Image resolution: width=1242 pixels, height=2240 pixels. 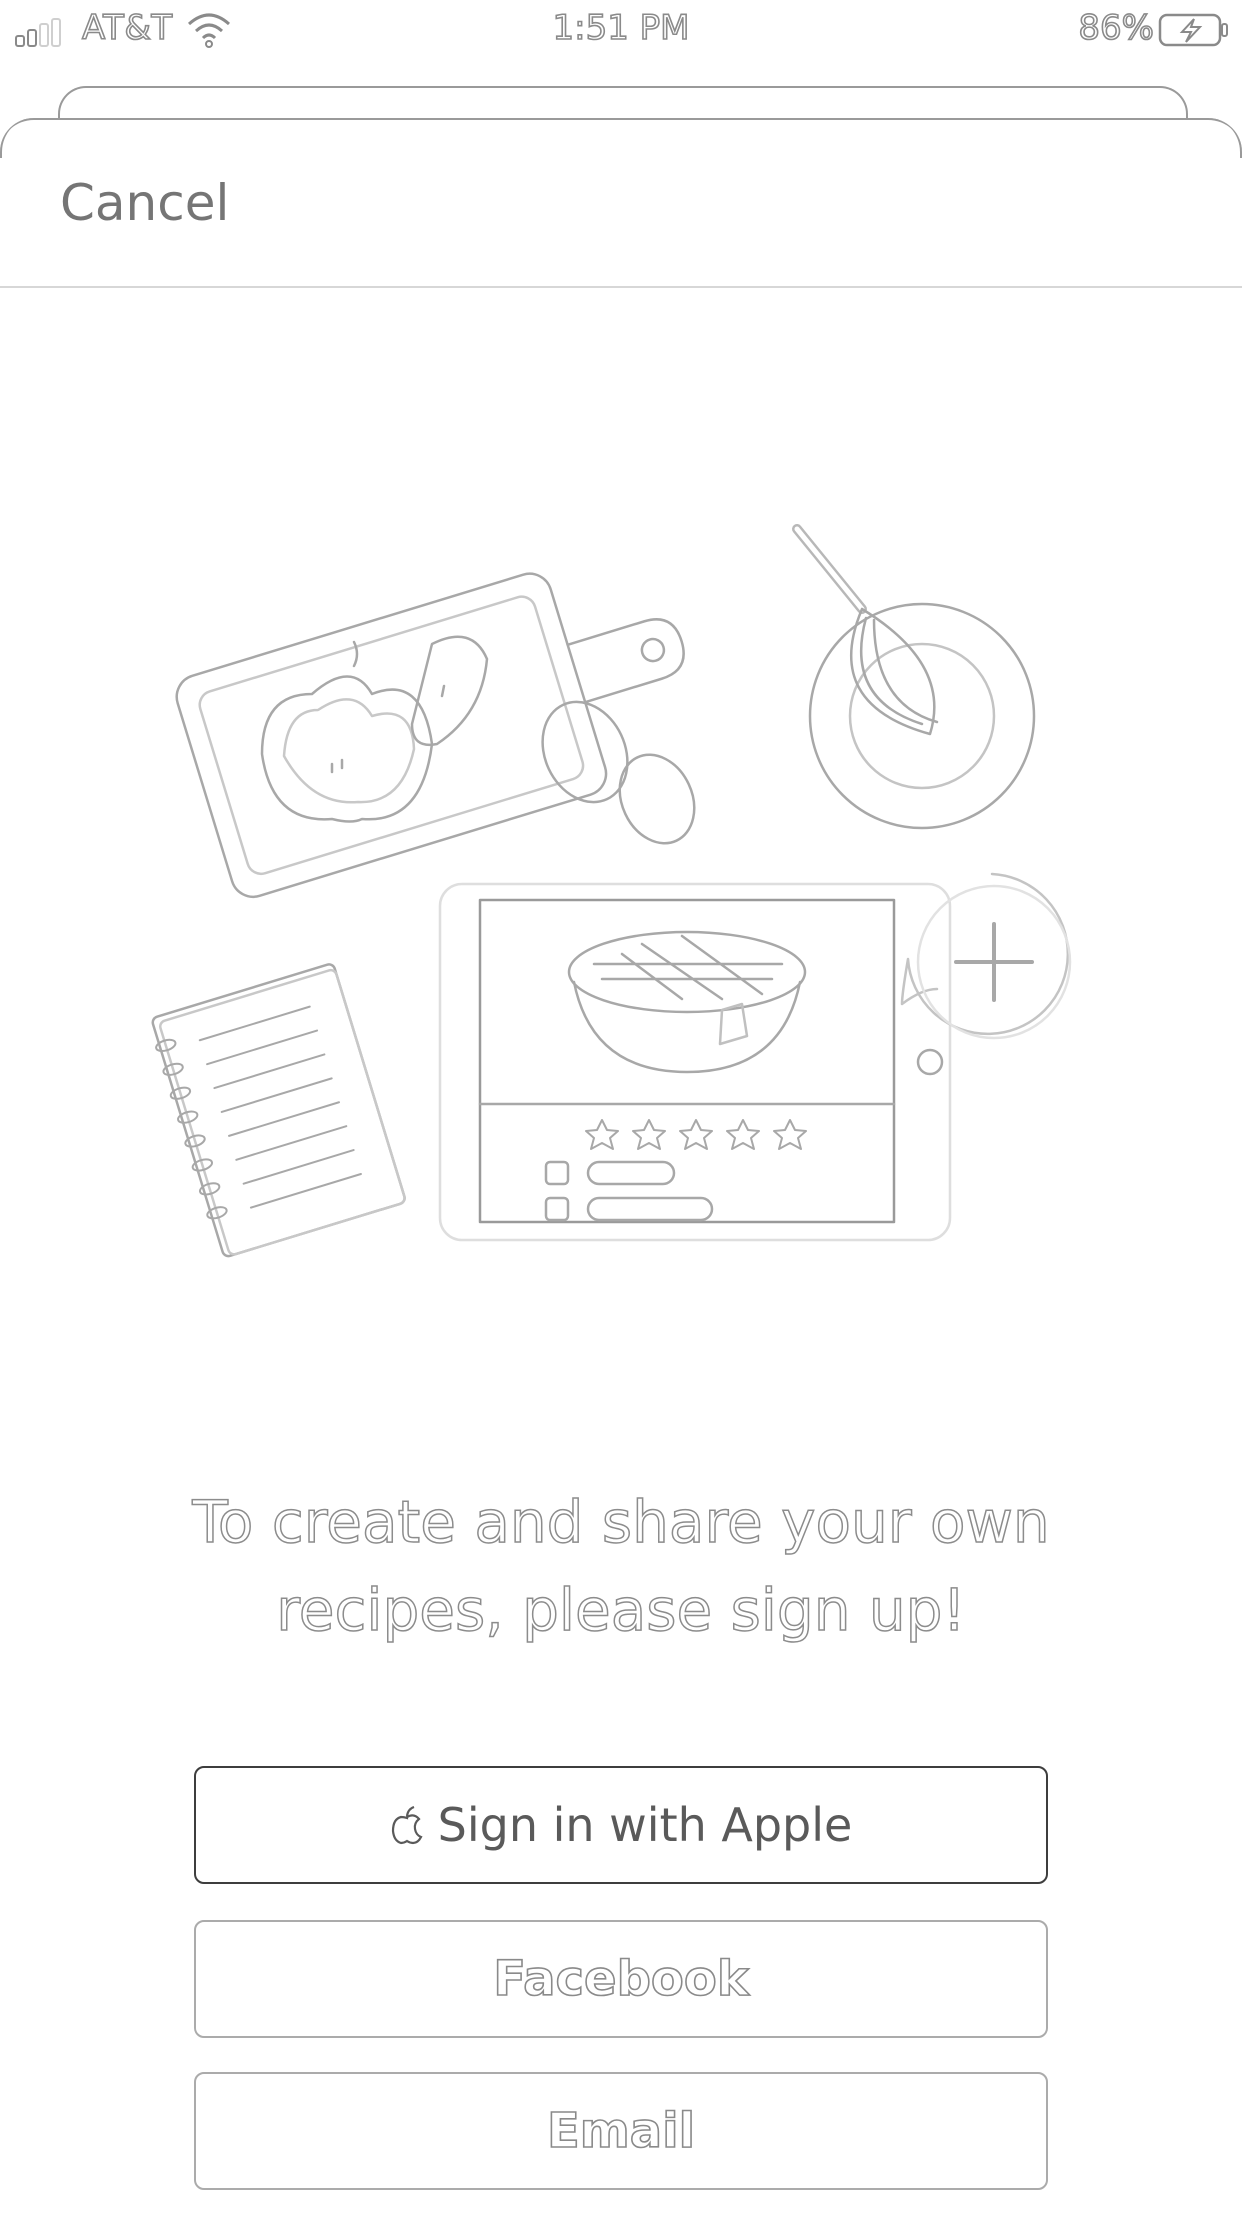 I want to click on battery-percent: 86%, so click(x=1116, y=28).